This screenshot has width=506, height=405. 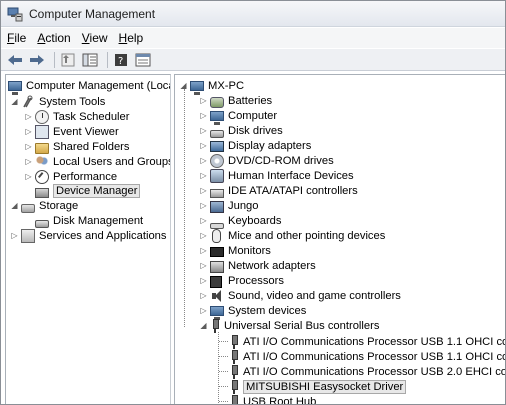 I want to click on device-category-system-devices: ▷ System devices, so click(x=252, y=311).